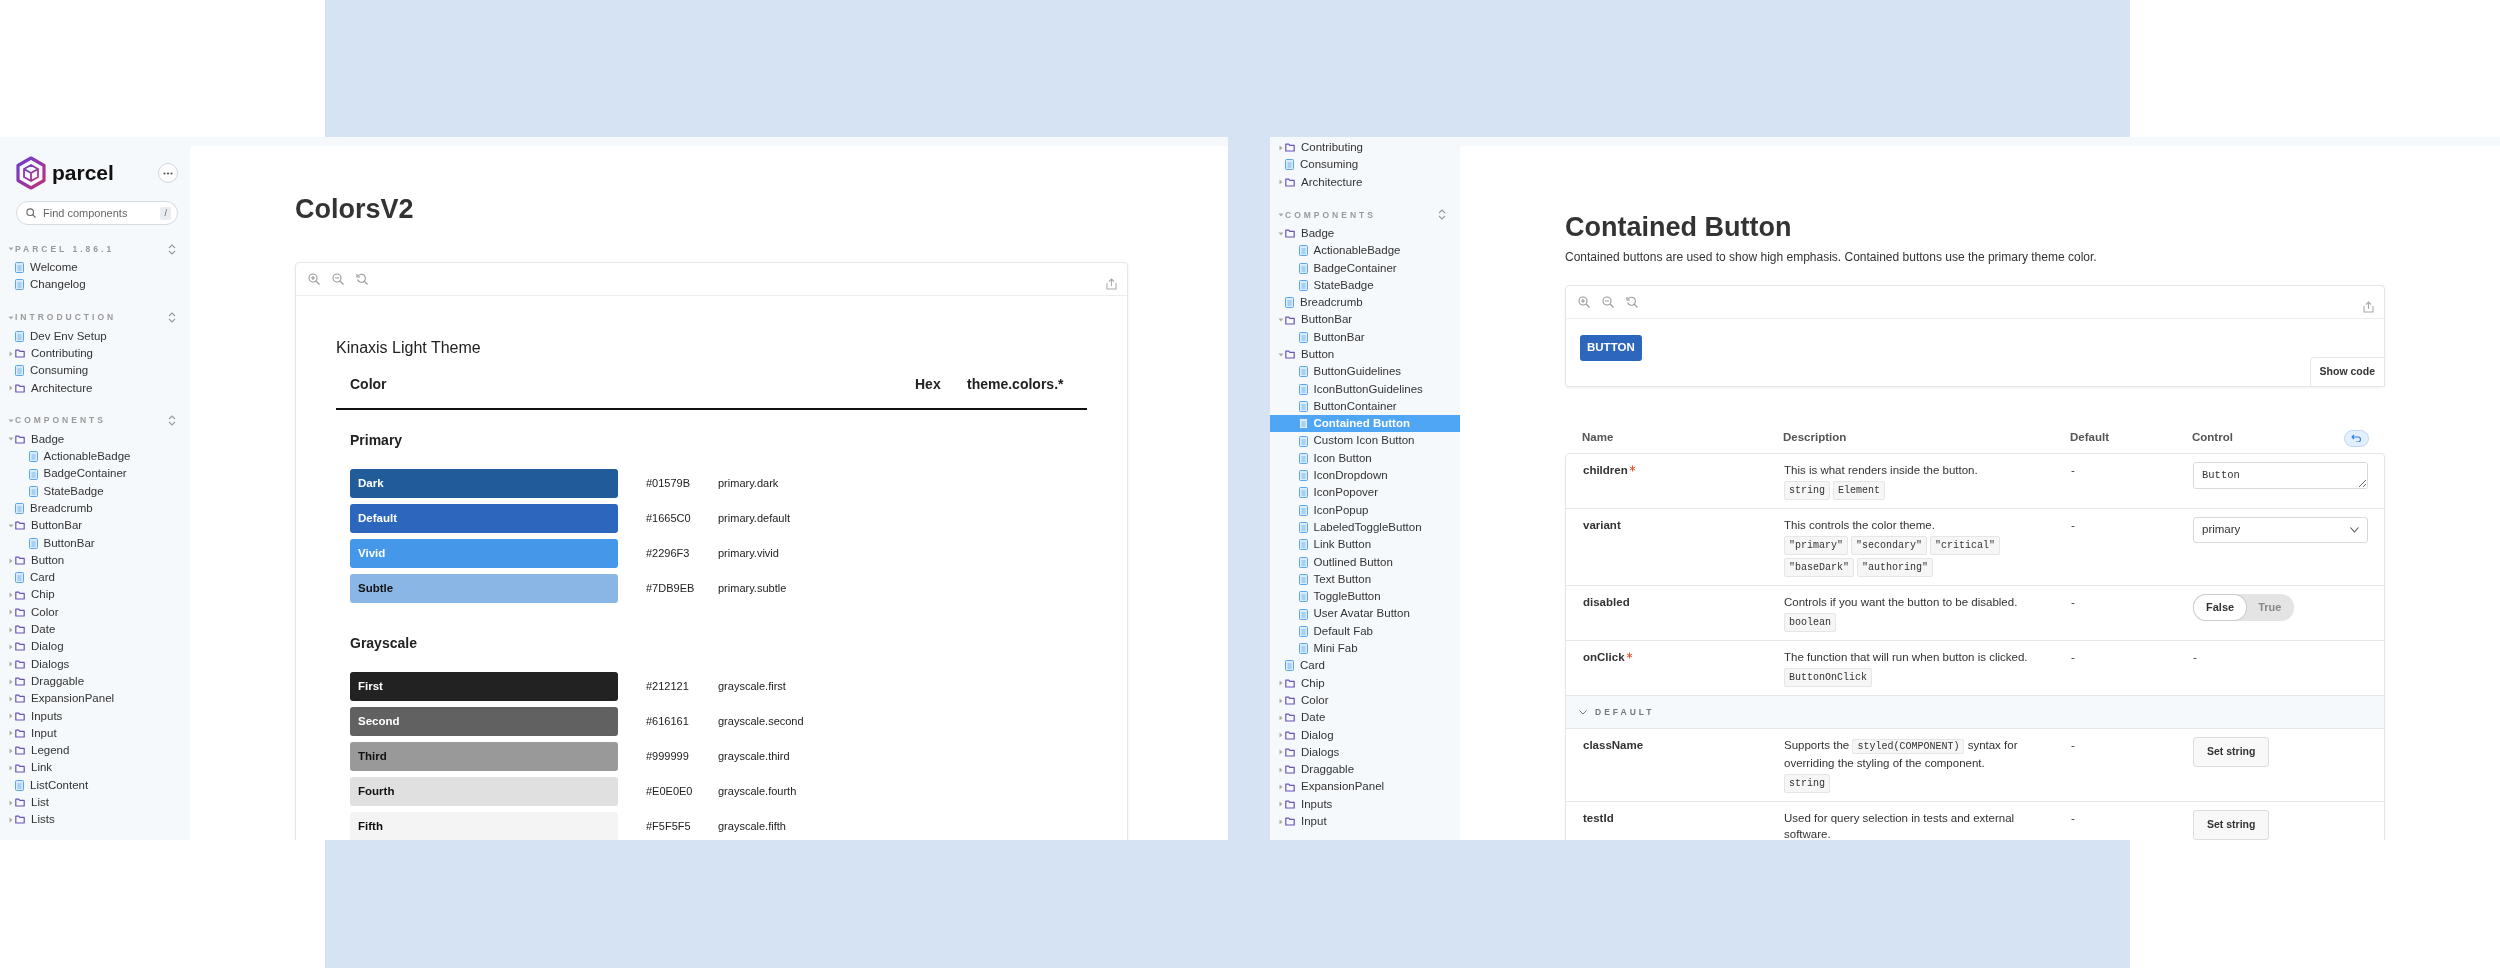 This screenshot has width=2500, height=968. Describe the element at coordinates (1365, 441) in the screenshot. I see `sidebar-item: Custom Icon Button` at that location.